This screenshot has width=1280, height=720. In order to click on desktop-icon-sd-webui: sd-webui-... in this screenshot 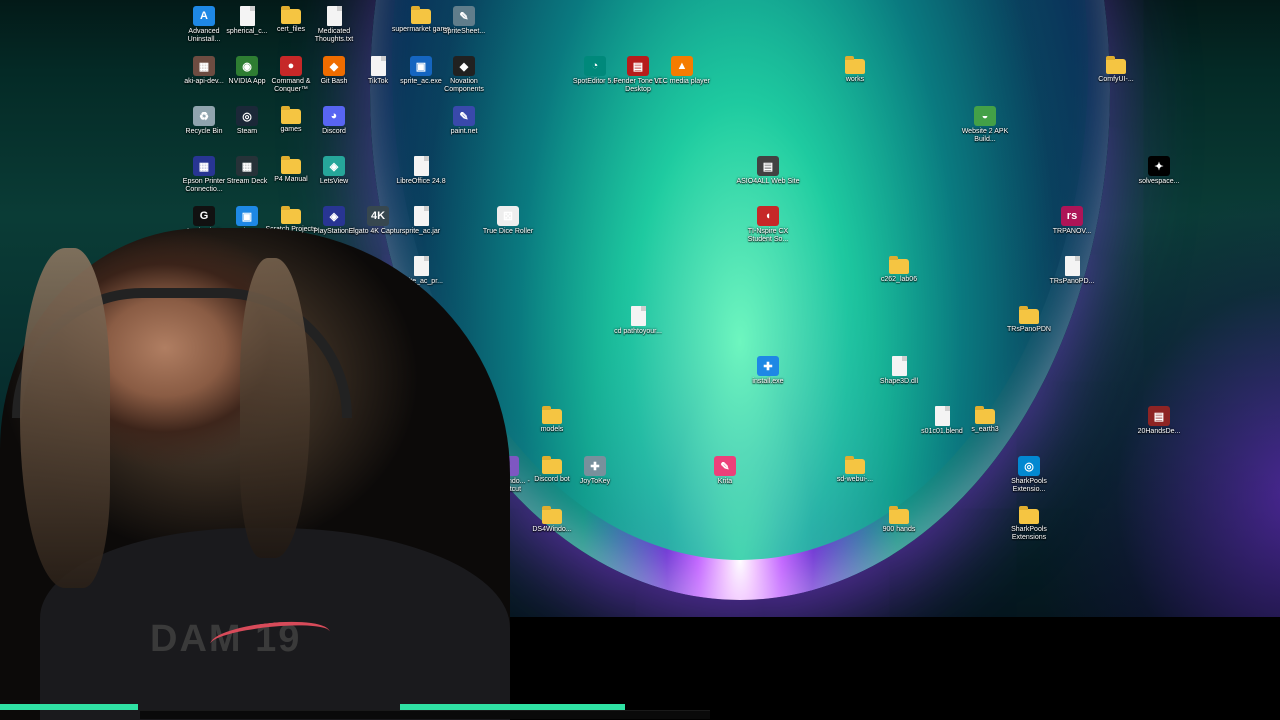, I will do `click(855, 477)`.